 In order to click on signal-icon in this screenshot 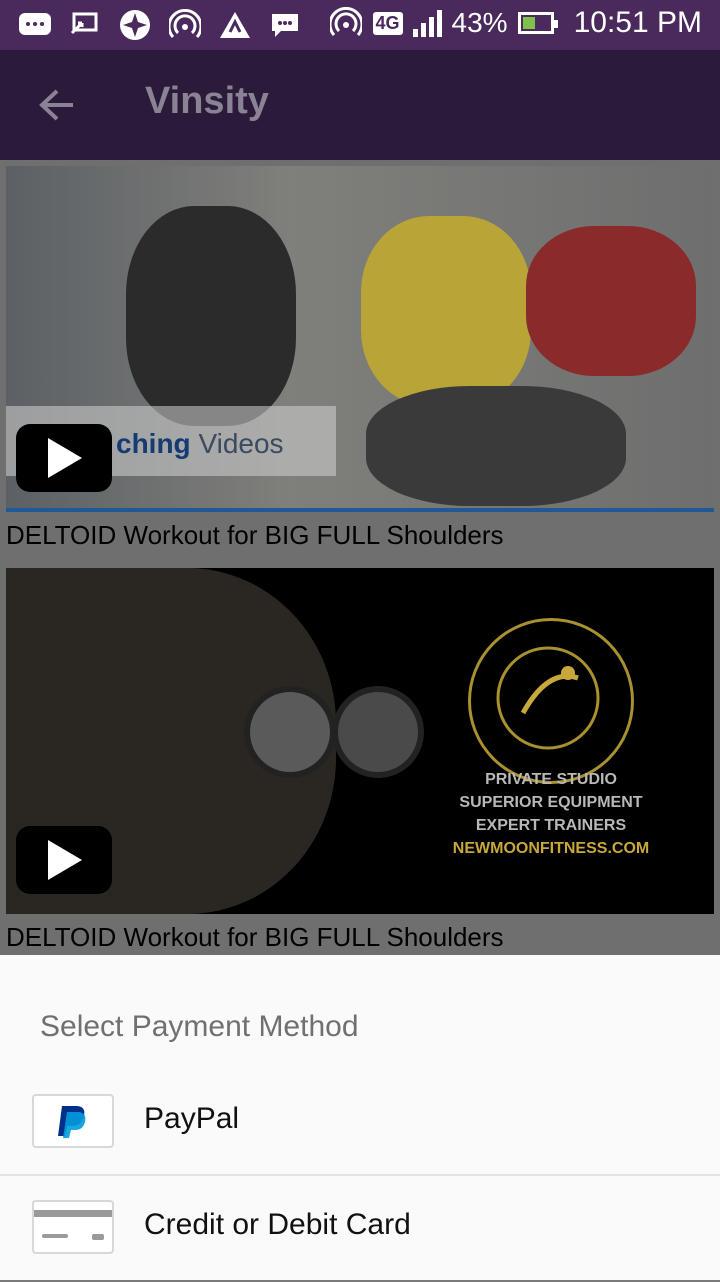, I will do `click(427, 23)`.